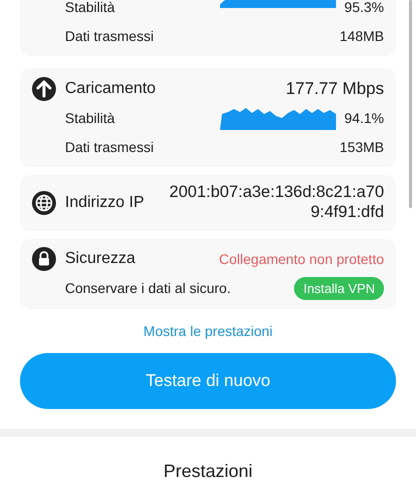 Image resolution: width=416 pixels, height=500 pixels. What do you see at coordinates (208, 471) in the screenshot?
I see `section-title: Prestazioni` at bounding box center [208, 471].